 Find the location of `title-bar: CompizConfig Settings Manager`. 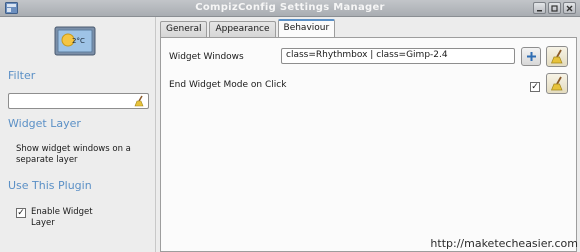

title-bar: CompizConfig Settings Manager is located at coordinates (290, 8).